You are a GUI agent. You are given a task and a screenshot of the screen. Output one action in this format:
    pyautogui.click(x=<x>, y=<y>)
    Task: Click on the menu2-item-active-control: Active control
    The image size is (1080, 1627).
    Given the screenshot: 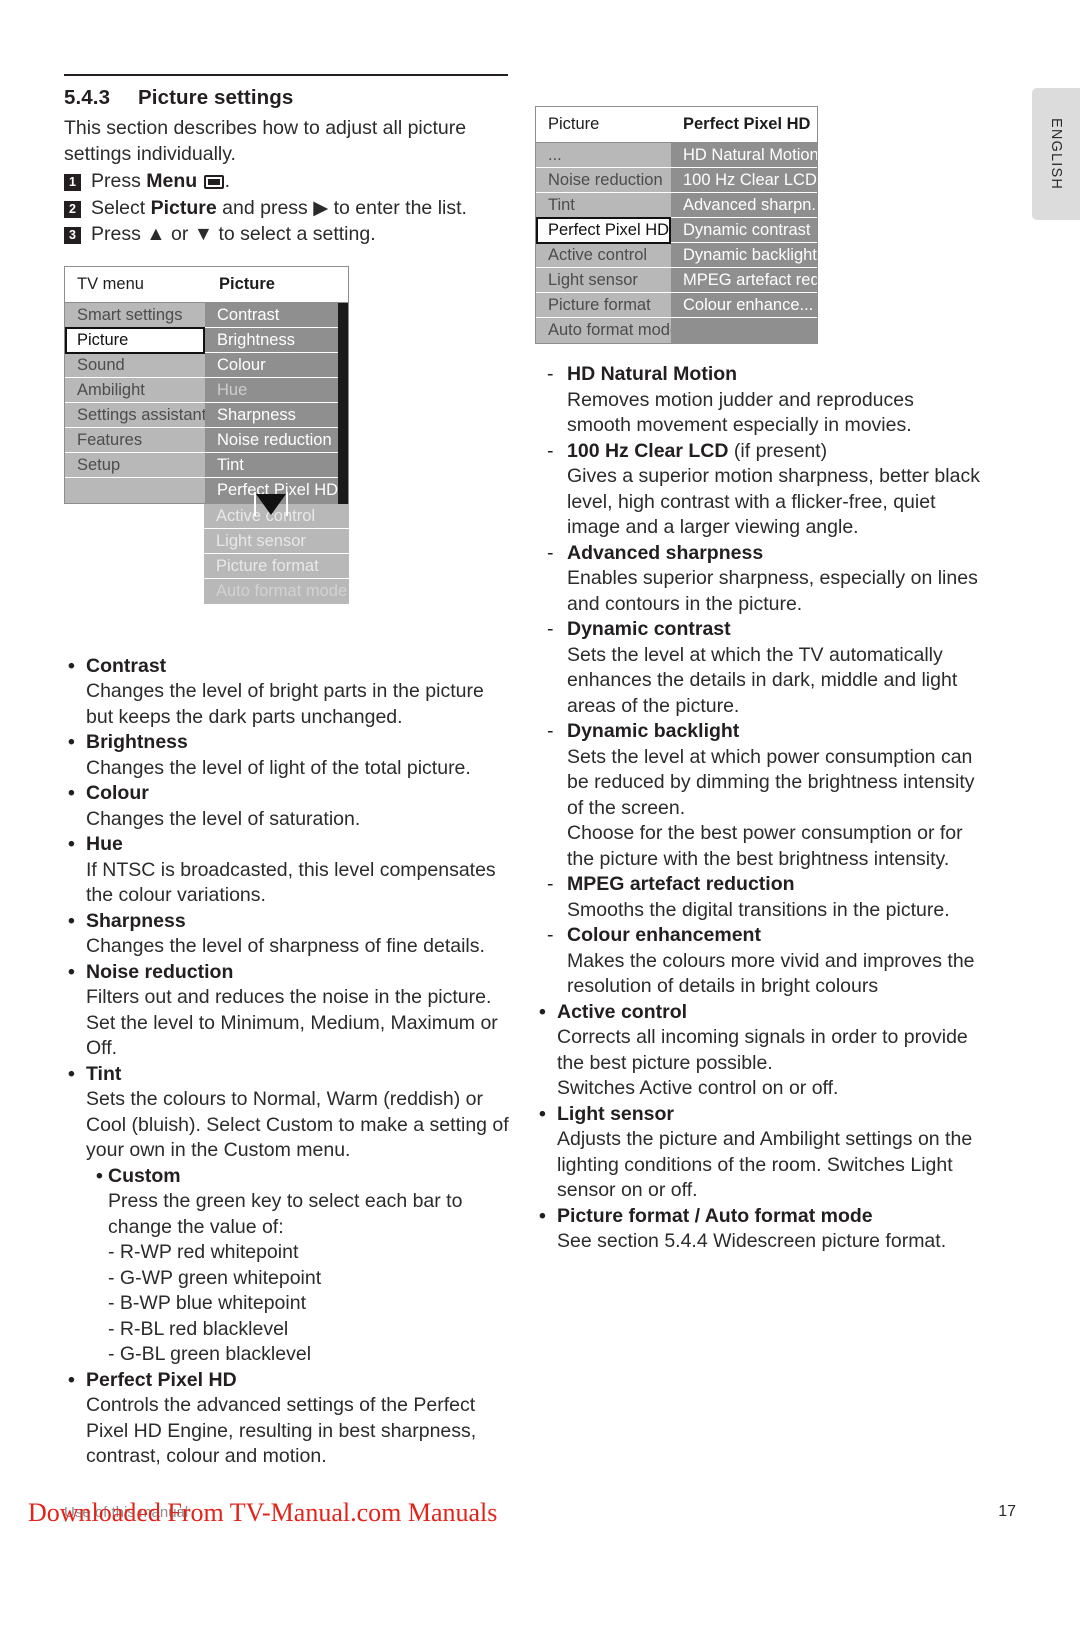 What is the action you would take?
    pyautogui.click(x=603, y=255)
    